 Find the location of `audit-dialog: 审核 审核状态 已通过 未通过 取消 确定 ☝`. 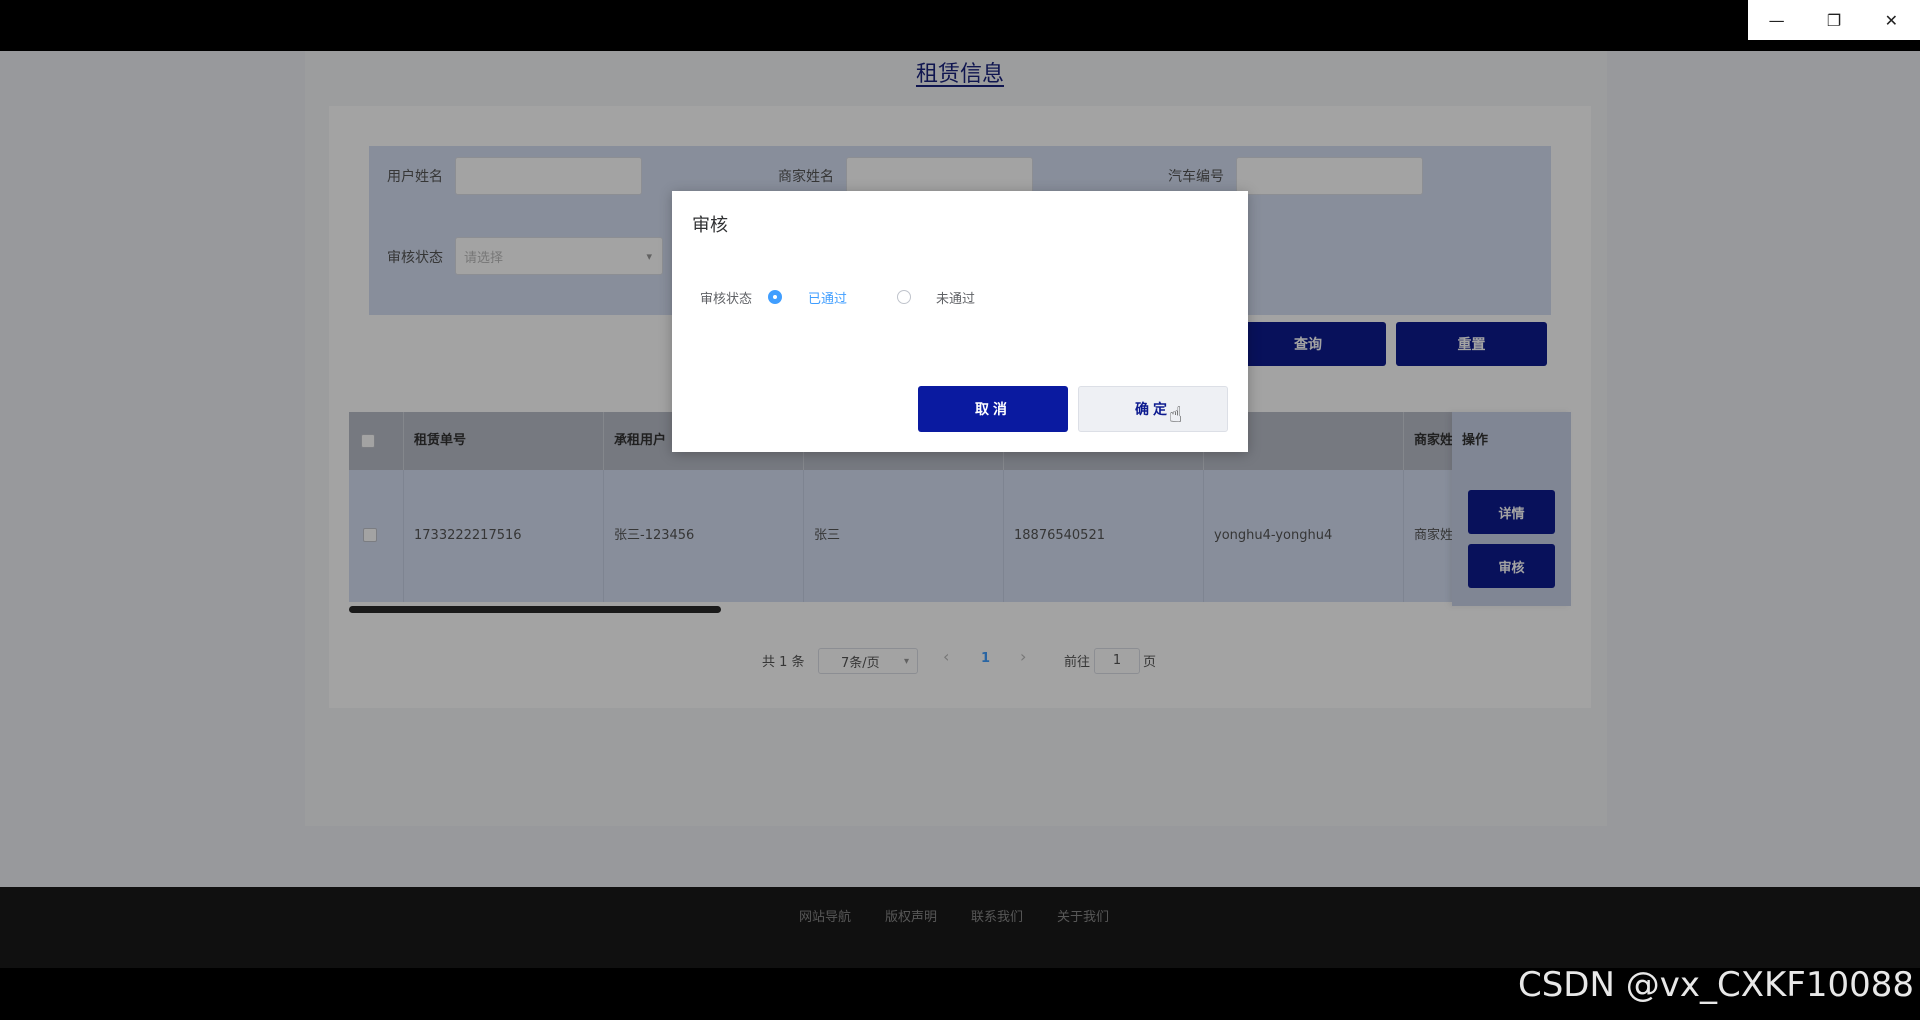

audit-dialog: 审核 审核状态 已通过 未通过 取消 确定 ☝ is located at coordinates (960, 321).